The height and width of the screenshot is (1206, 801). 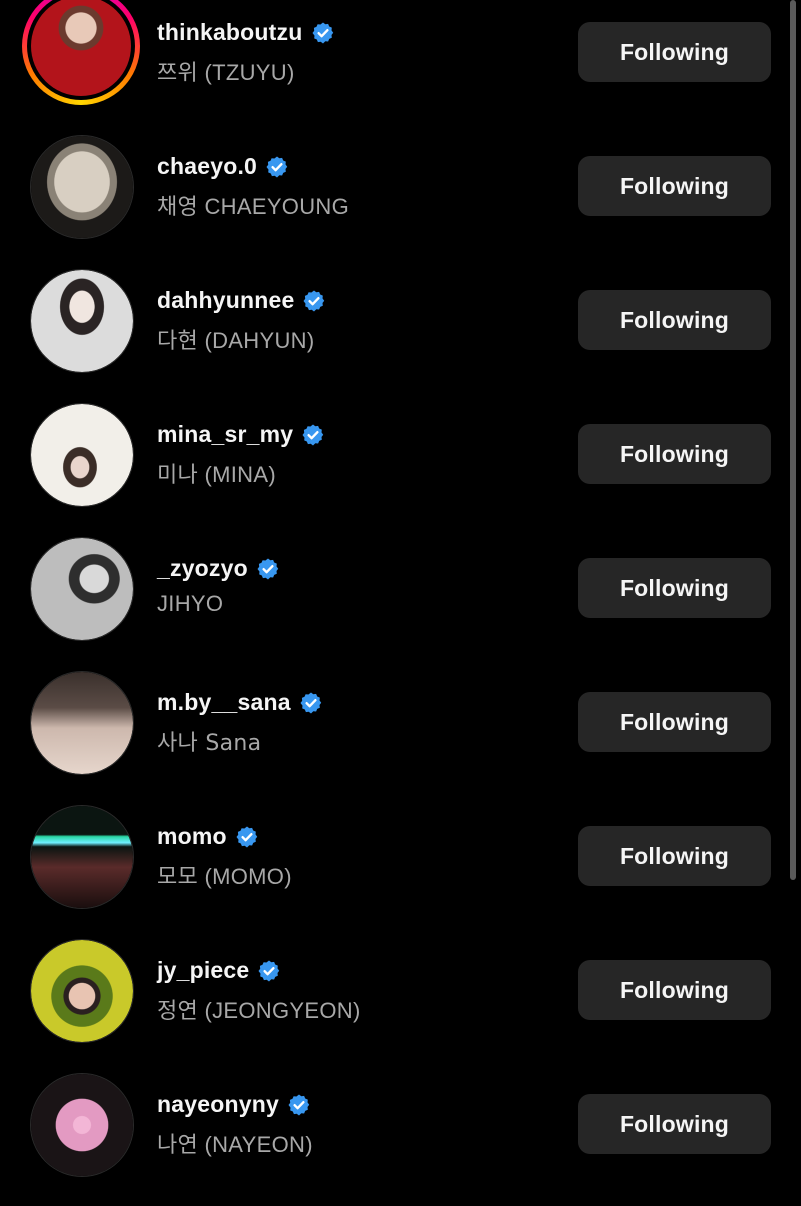 What do you see at coordinates (400, 1139) in the screenshot?
I see `list-item: nayeonyny 나연 (NAYEON) Following` at bounding box center [400, 1139].